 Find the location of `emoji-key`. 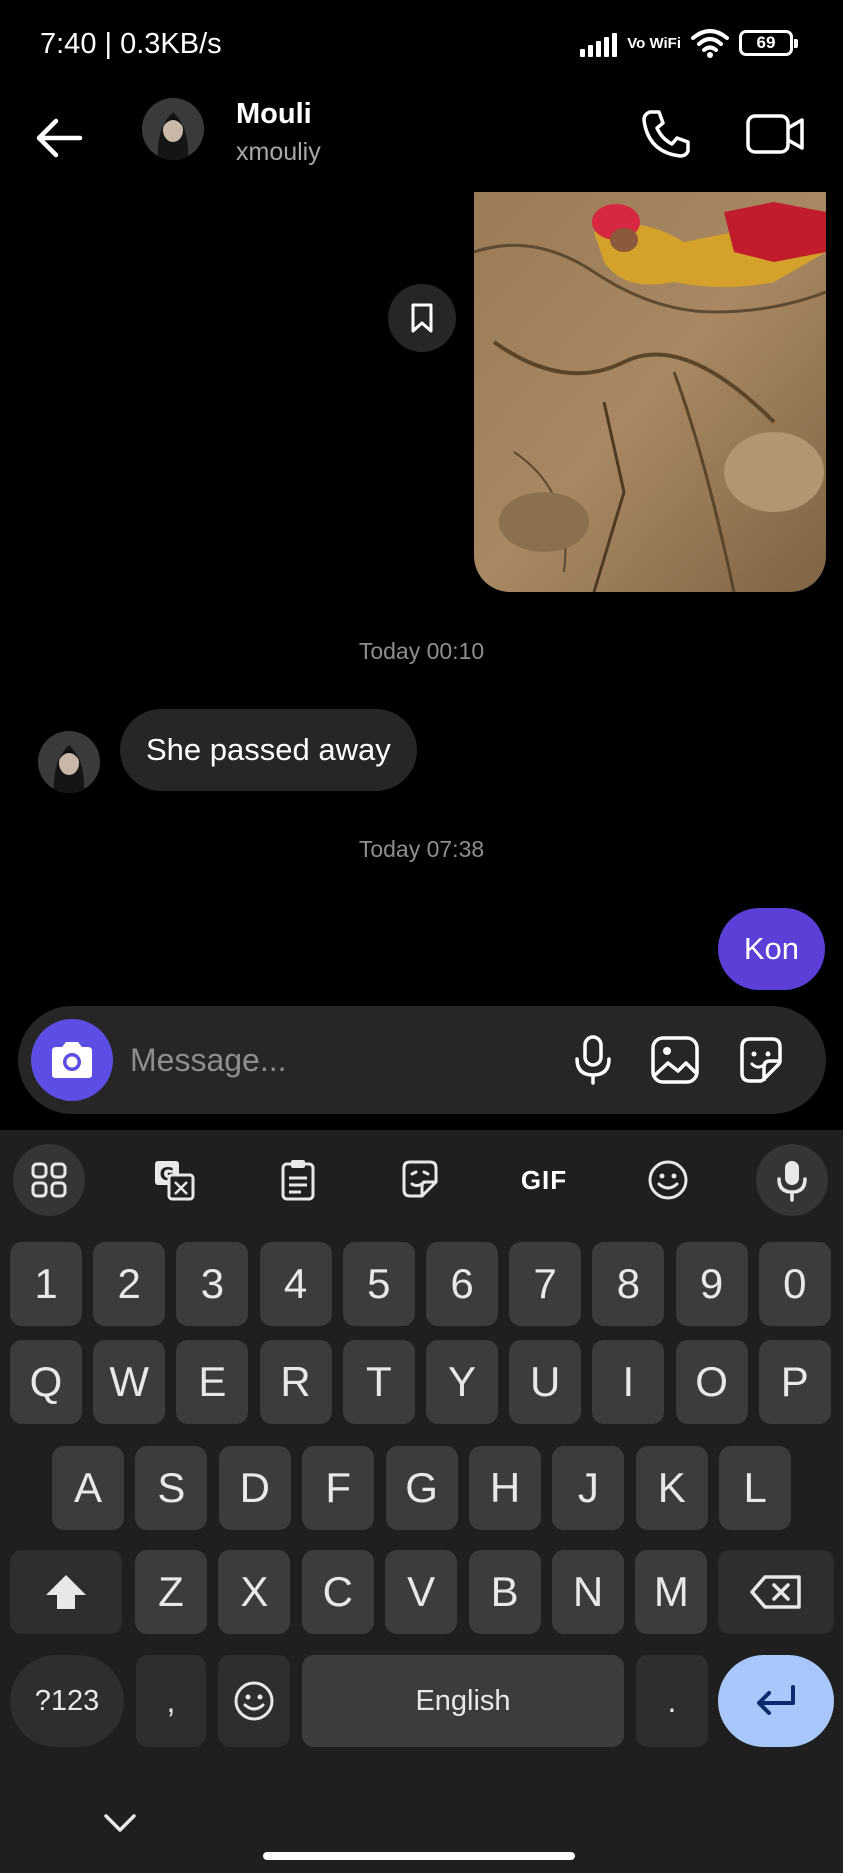

emoji-key is located at coordinates (254, 1701).